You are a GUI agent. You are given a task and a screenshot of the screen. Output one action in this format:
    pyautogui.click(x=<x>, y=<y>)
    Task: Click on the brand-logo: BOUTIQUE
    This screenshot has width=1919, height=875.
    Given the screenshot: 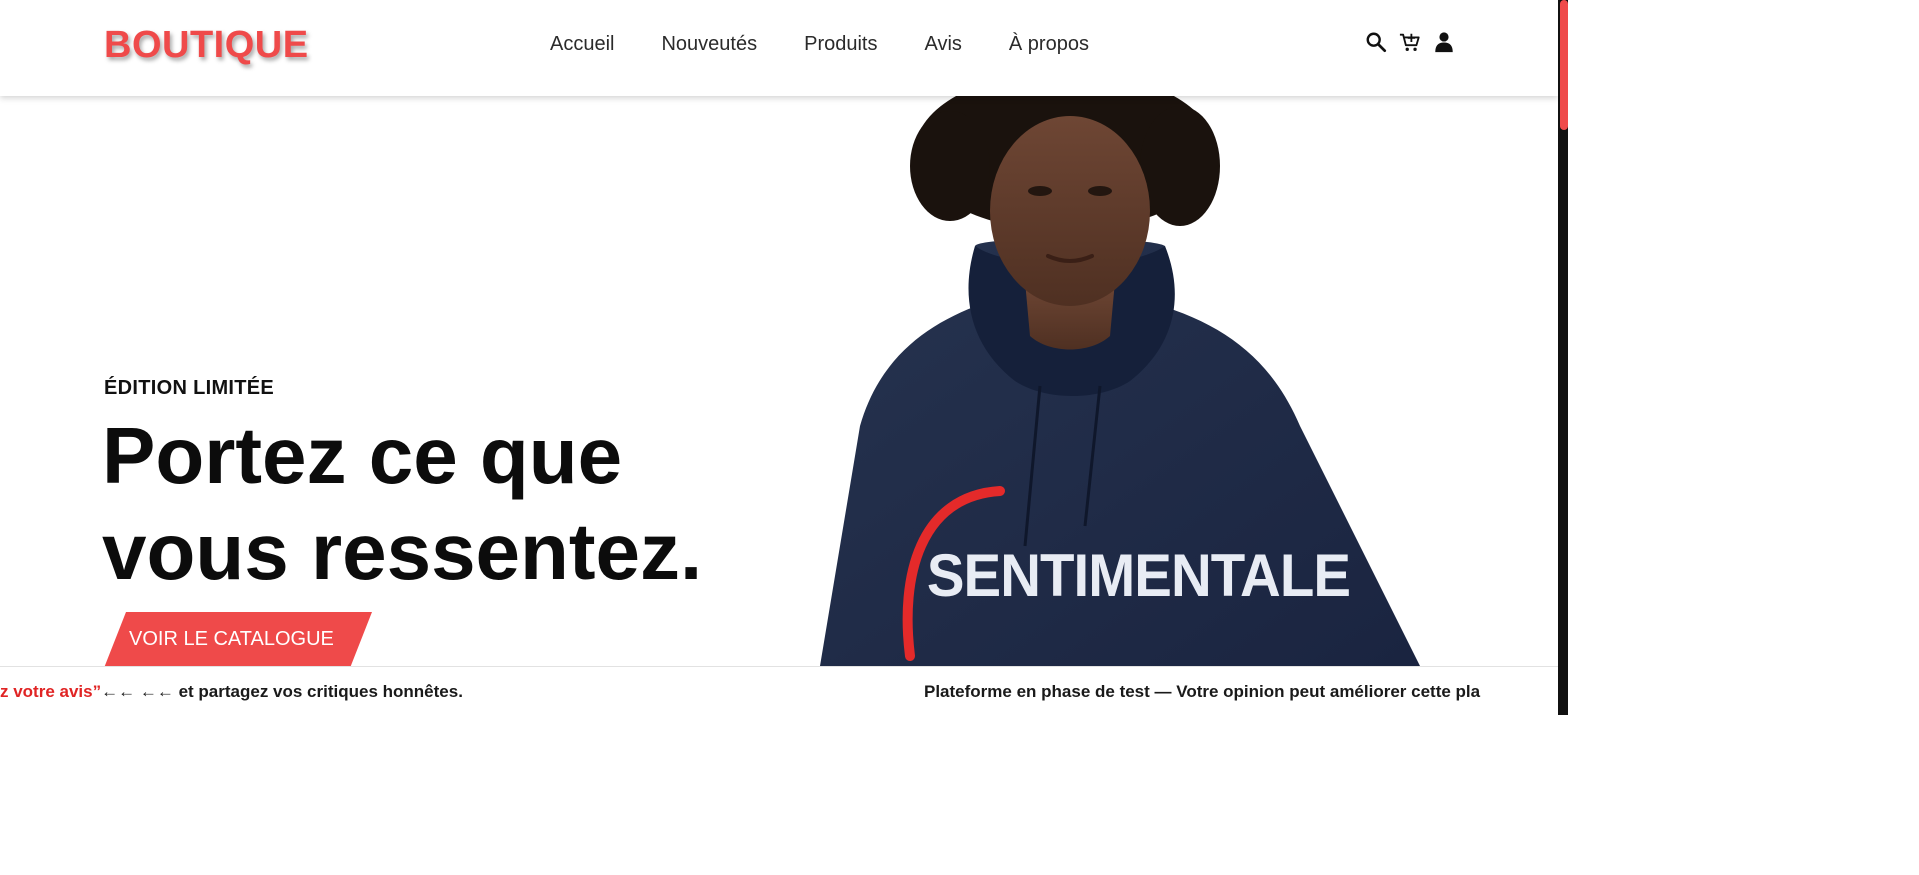 What is the action you would take?
    pyautogui.click(x=206, y=45)
    